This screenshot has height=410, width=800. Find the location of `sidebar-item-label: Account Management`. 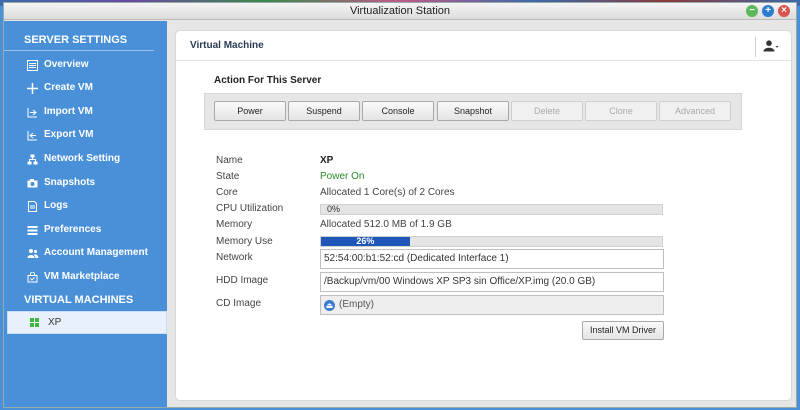

sidebar-item-label: Account Management is located at coordinates (96, 252).